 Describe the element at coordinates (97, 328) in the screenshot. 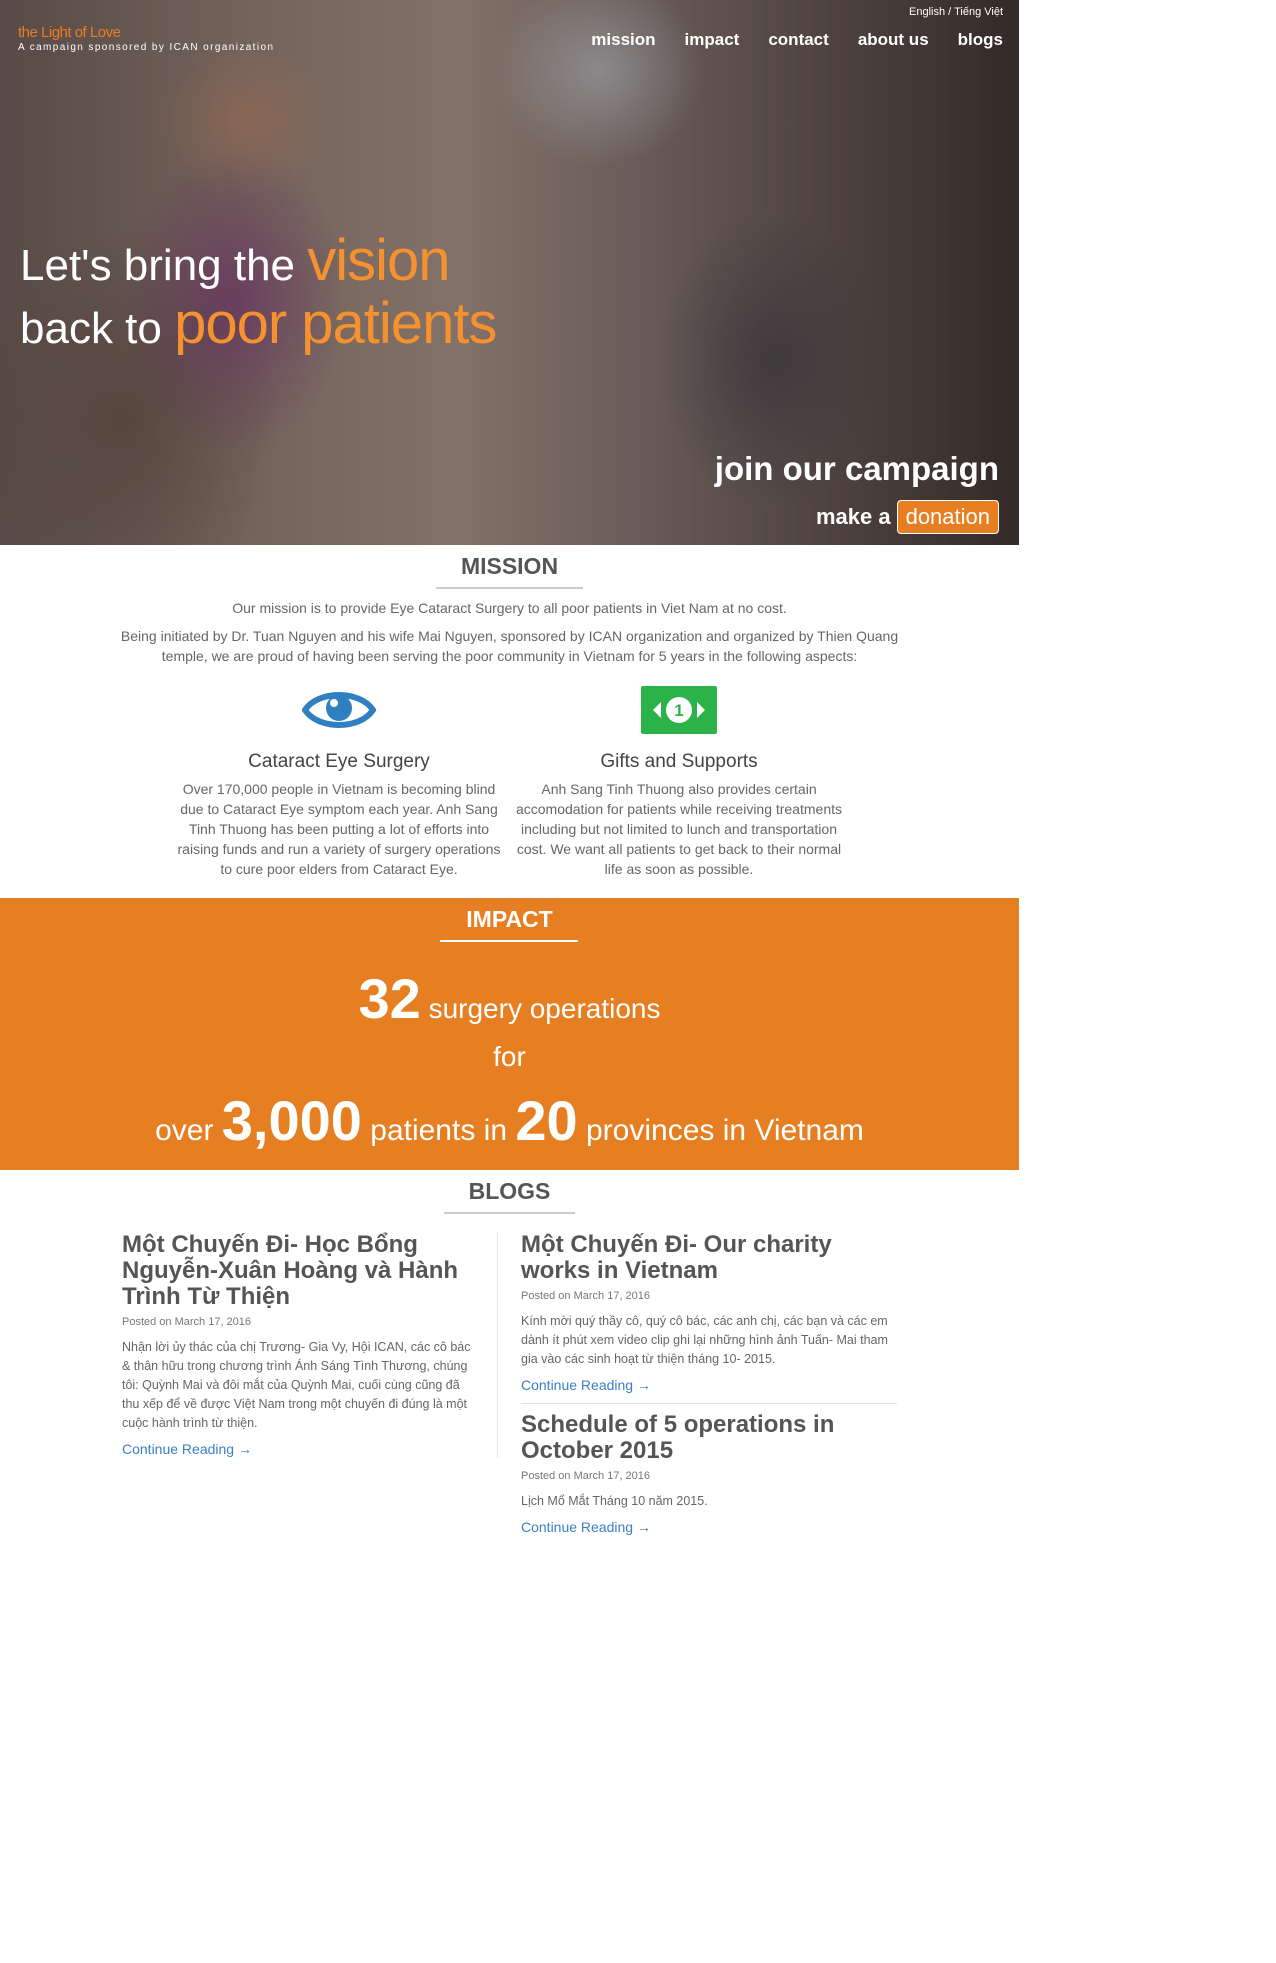

I see `headline-line2-prefix: back to` at that location.